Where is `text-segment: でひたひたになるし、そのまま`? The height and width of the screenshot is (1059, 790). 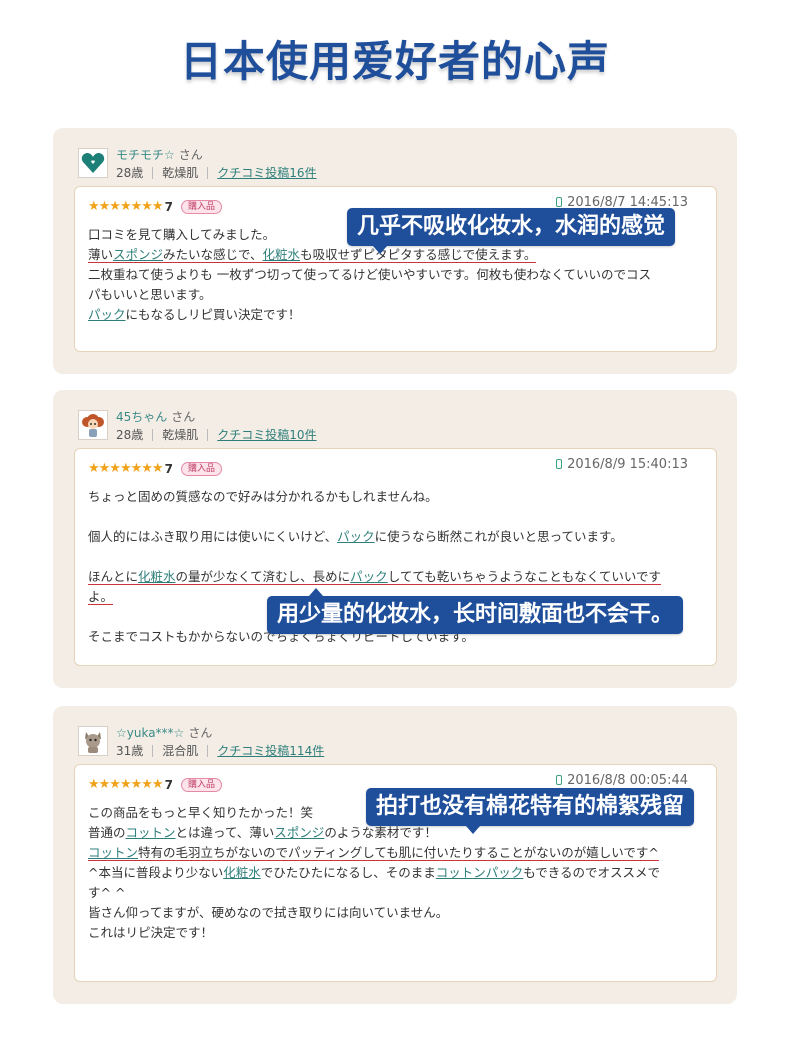 text-segment: でひたひたになるし、そのまま is located at coordinates (348, 872).